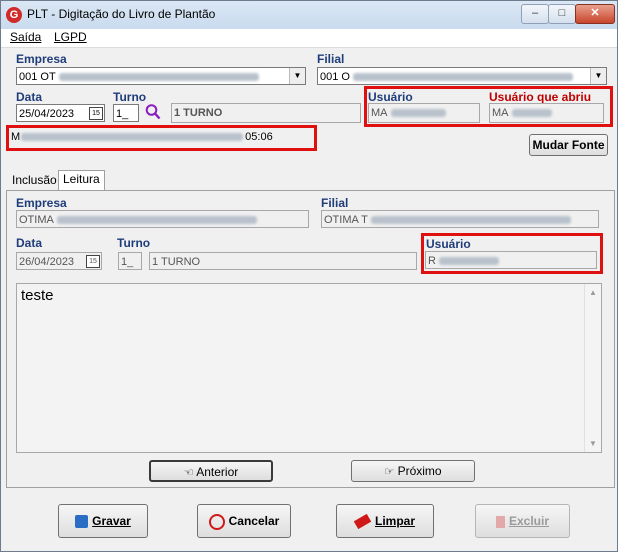  Describe the element at coordinates (47, 114) in the screenshot. I see `data-value: 25/04/2023` at that location.